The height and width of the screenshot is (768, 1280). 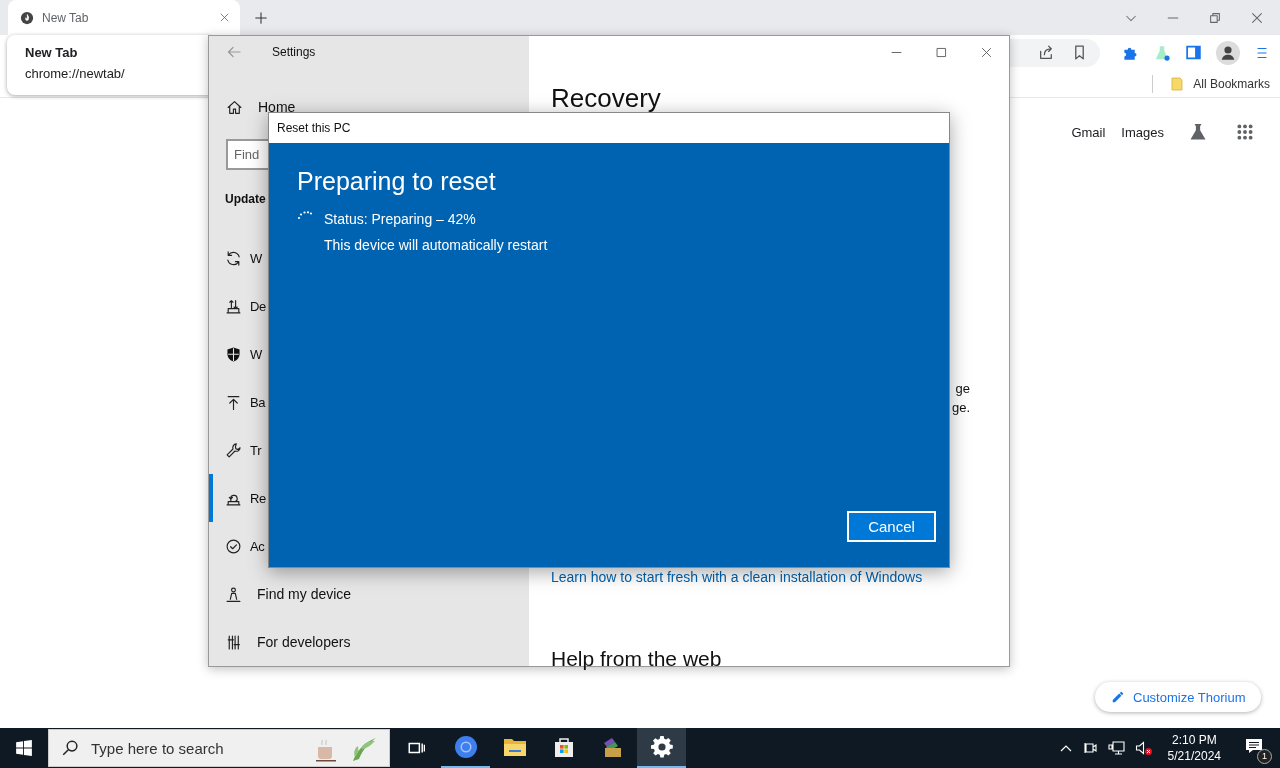 What do you see at coordinates (233, 402) in the screenshot?
I see `upload-arrow-icon` at bounding box center [233, 402].